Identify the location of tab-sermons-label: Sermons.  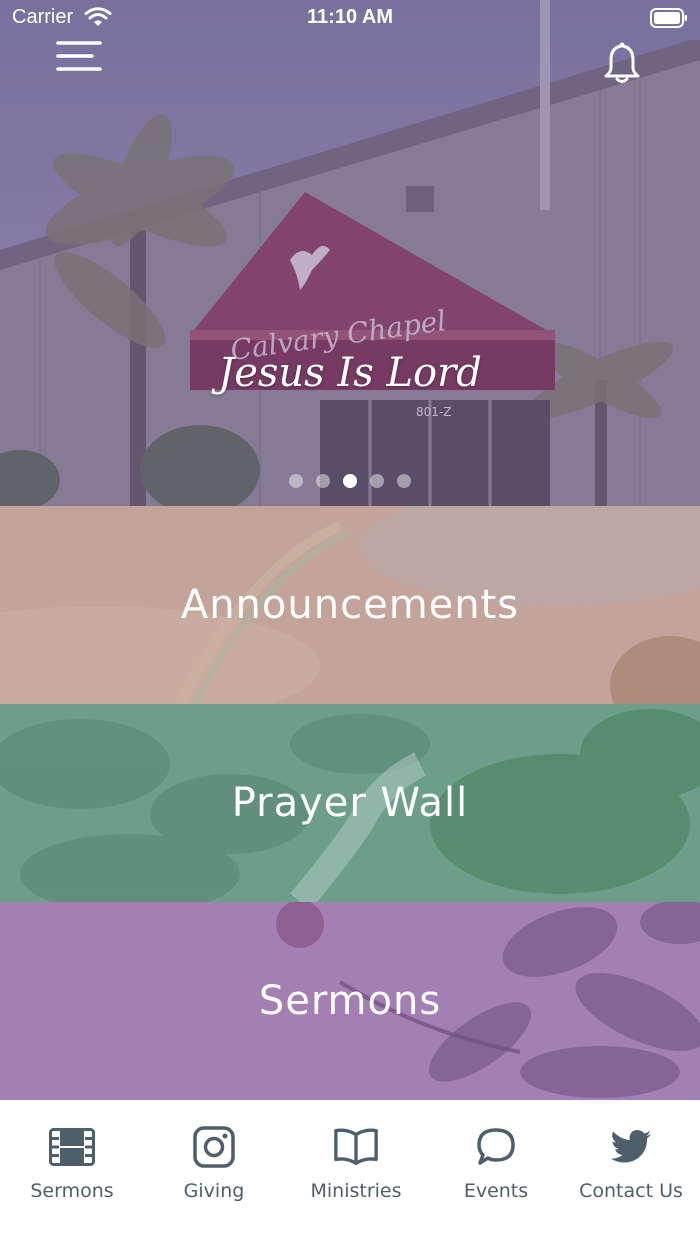
(72, 1191).